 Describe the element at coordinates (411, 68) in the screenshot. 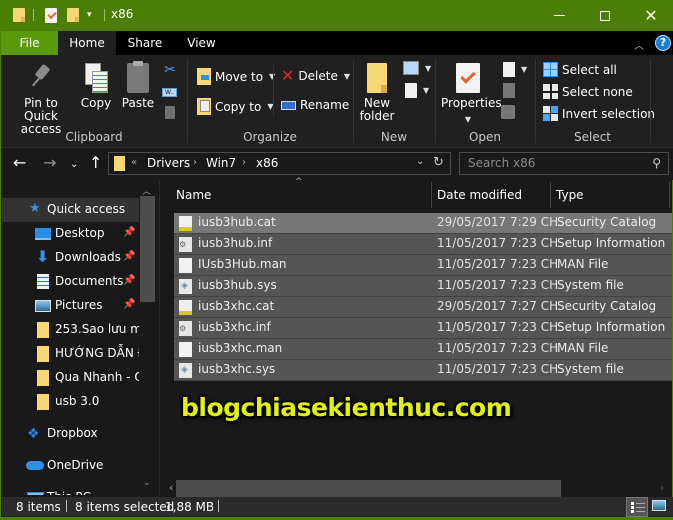

I see `new-item-icon` at that location.